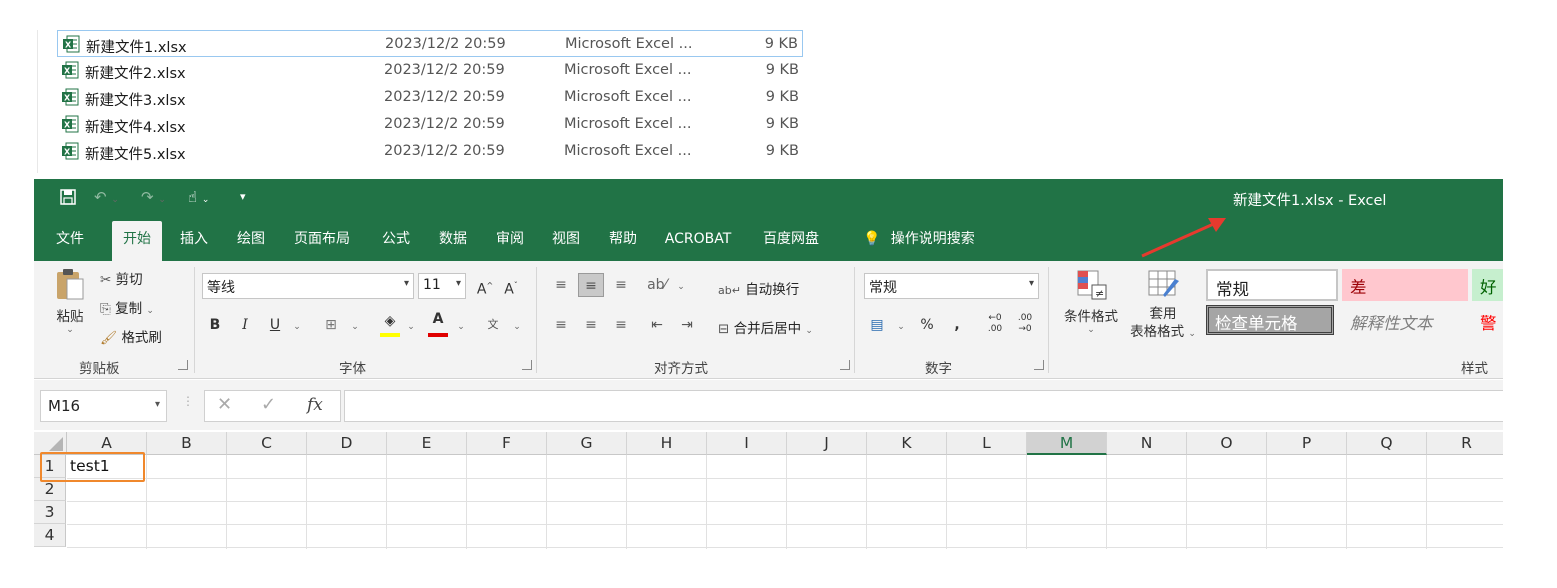 The height and width of the screenshot is (588, 1557). What do you see at coordinates (267, 443) in the screenshot?
I see `column-header-C: C` at bounding box center [267, 443].